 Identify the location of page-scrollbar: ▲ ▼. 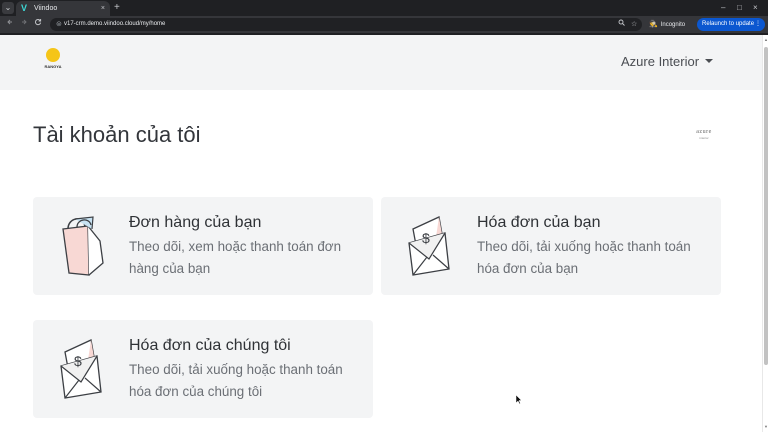
(765, 233).